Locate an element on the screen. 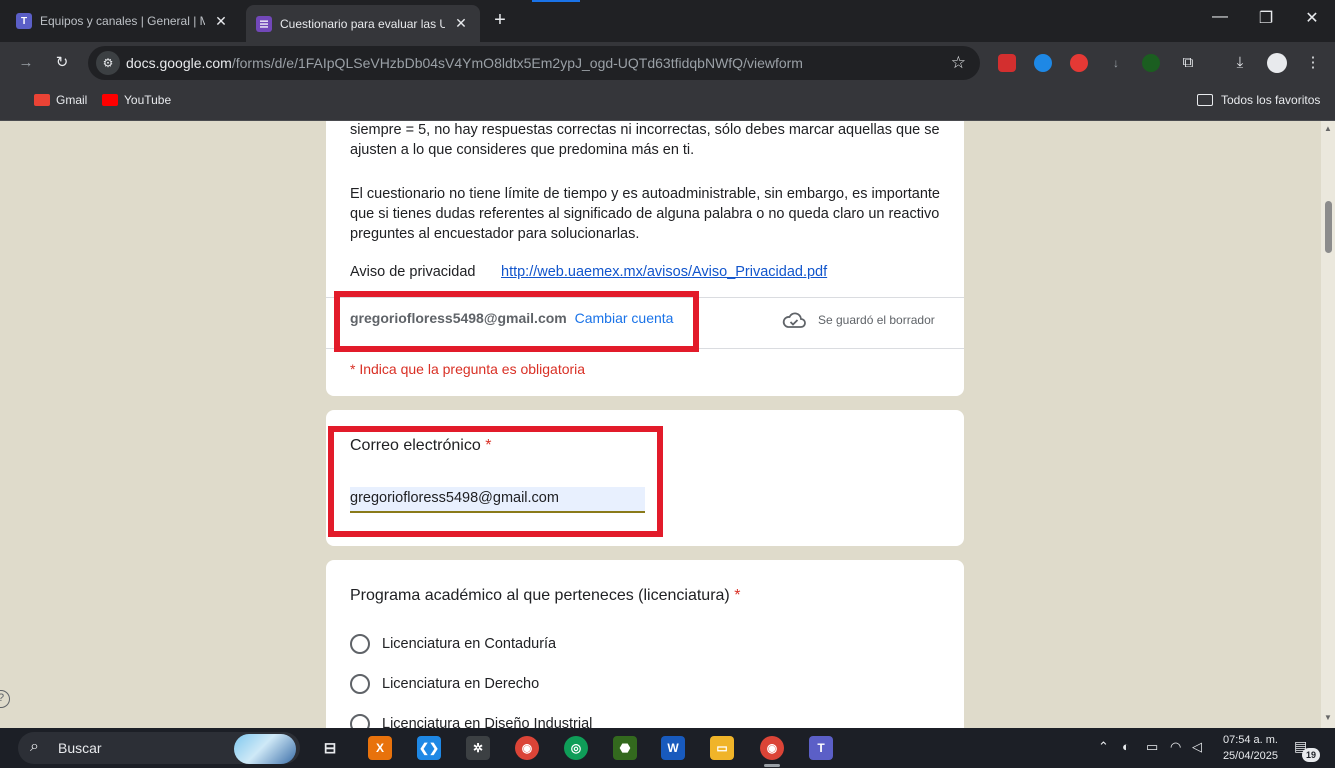 The image size is (1335, 768). draft-status: Se guardó el borrador is located at coordinates (858, 320).